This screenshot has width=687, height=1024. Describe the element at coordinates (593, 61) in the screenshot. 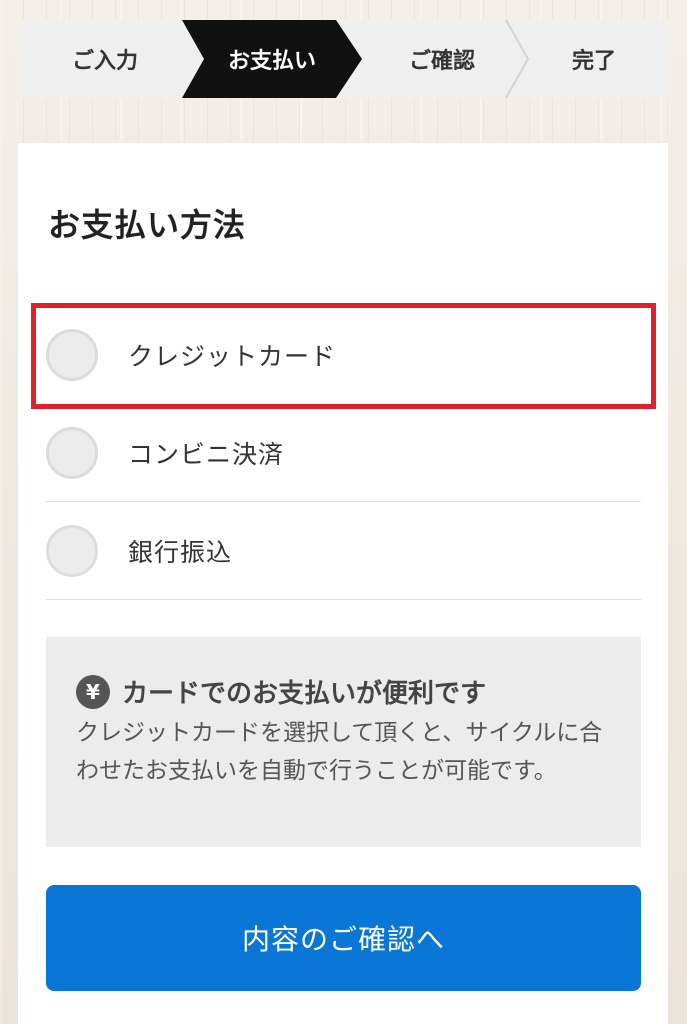

I see `step-complete: 完了` at that location.